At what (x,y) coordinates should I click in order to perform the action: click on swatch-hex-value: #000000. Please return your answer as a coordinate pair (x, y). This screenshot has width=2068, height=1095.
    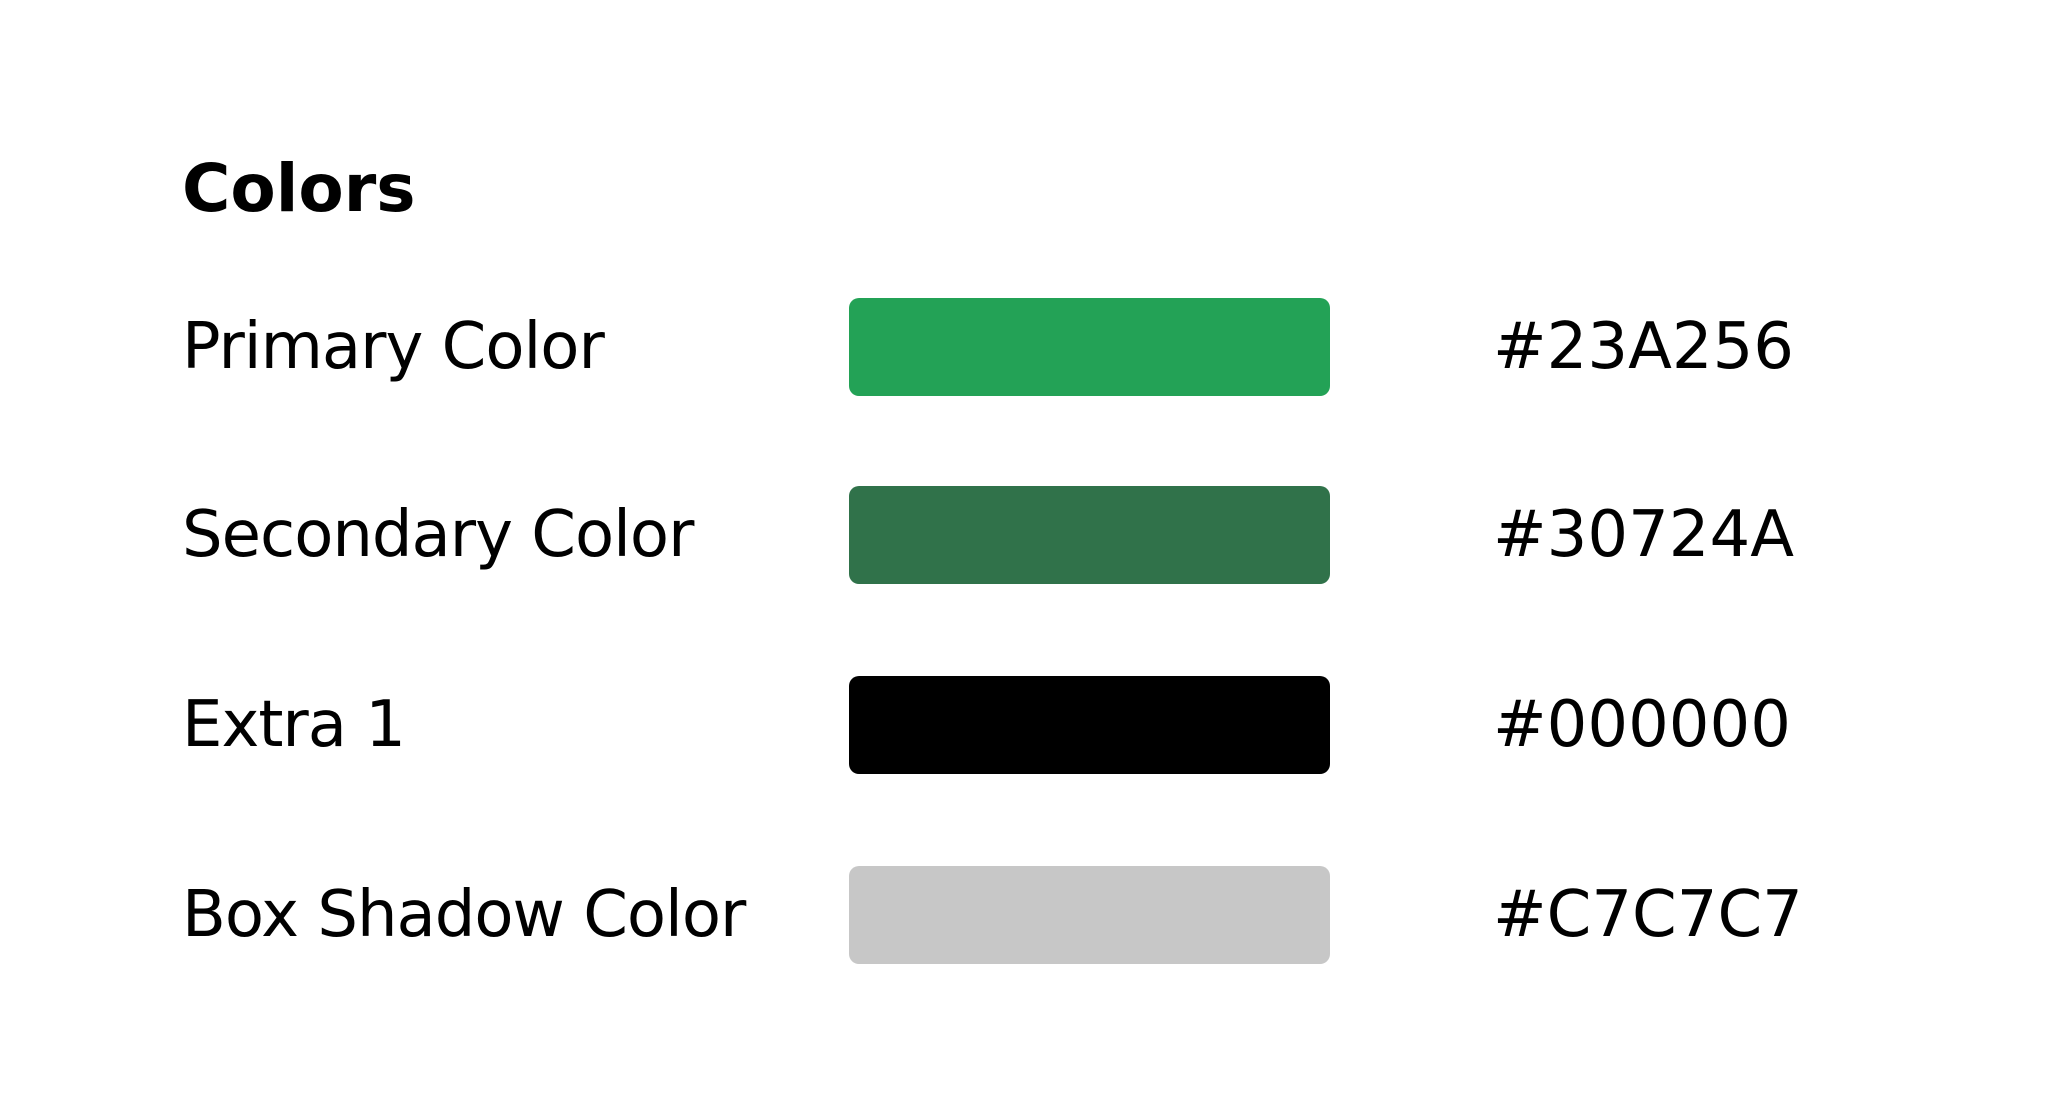
    Looking at the image, I should click on (1642, 725).